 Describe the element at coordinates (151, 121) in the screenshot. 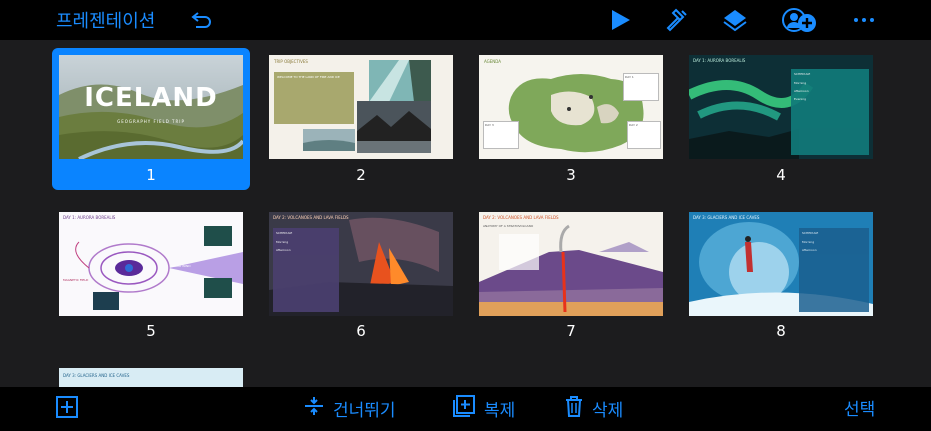

I see `slide-1-subtitle: GEOGRAPHY FIELD TRIP` at that location.